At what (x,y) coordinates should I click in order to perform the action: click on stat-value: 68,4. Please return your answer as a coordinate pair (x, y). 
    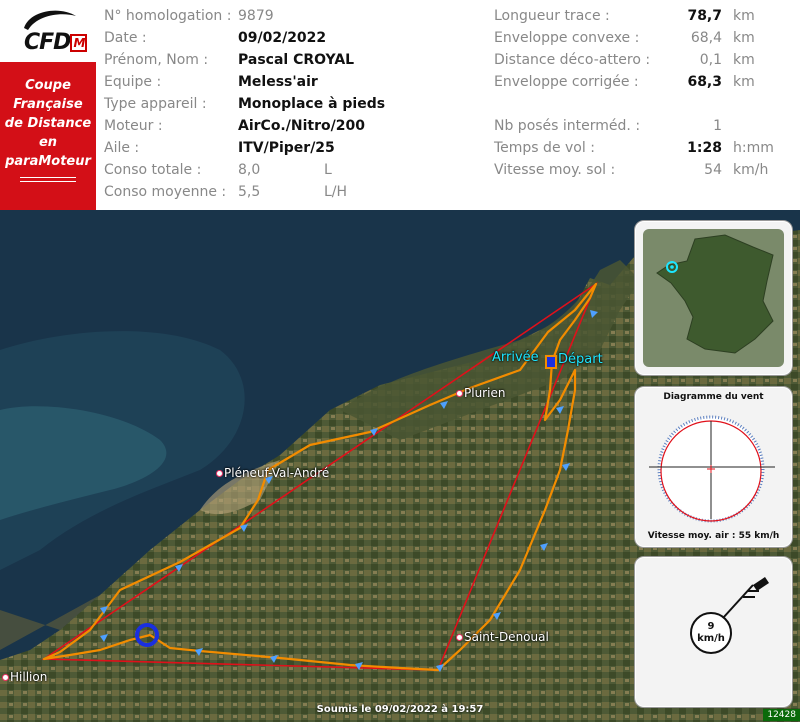
    Looking at the image, I should click on (706, 38).